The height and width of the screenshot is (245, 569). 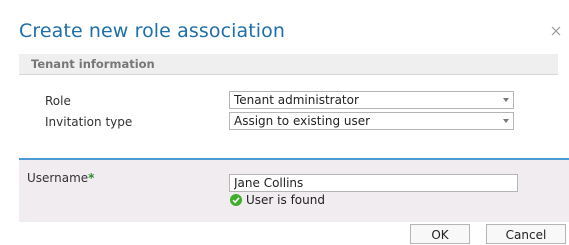 What do you see at coordinates (93, 64) in the screenshot?
I see `section-header-label: Tenant information` at bounding box center [93, 64].